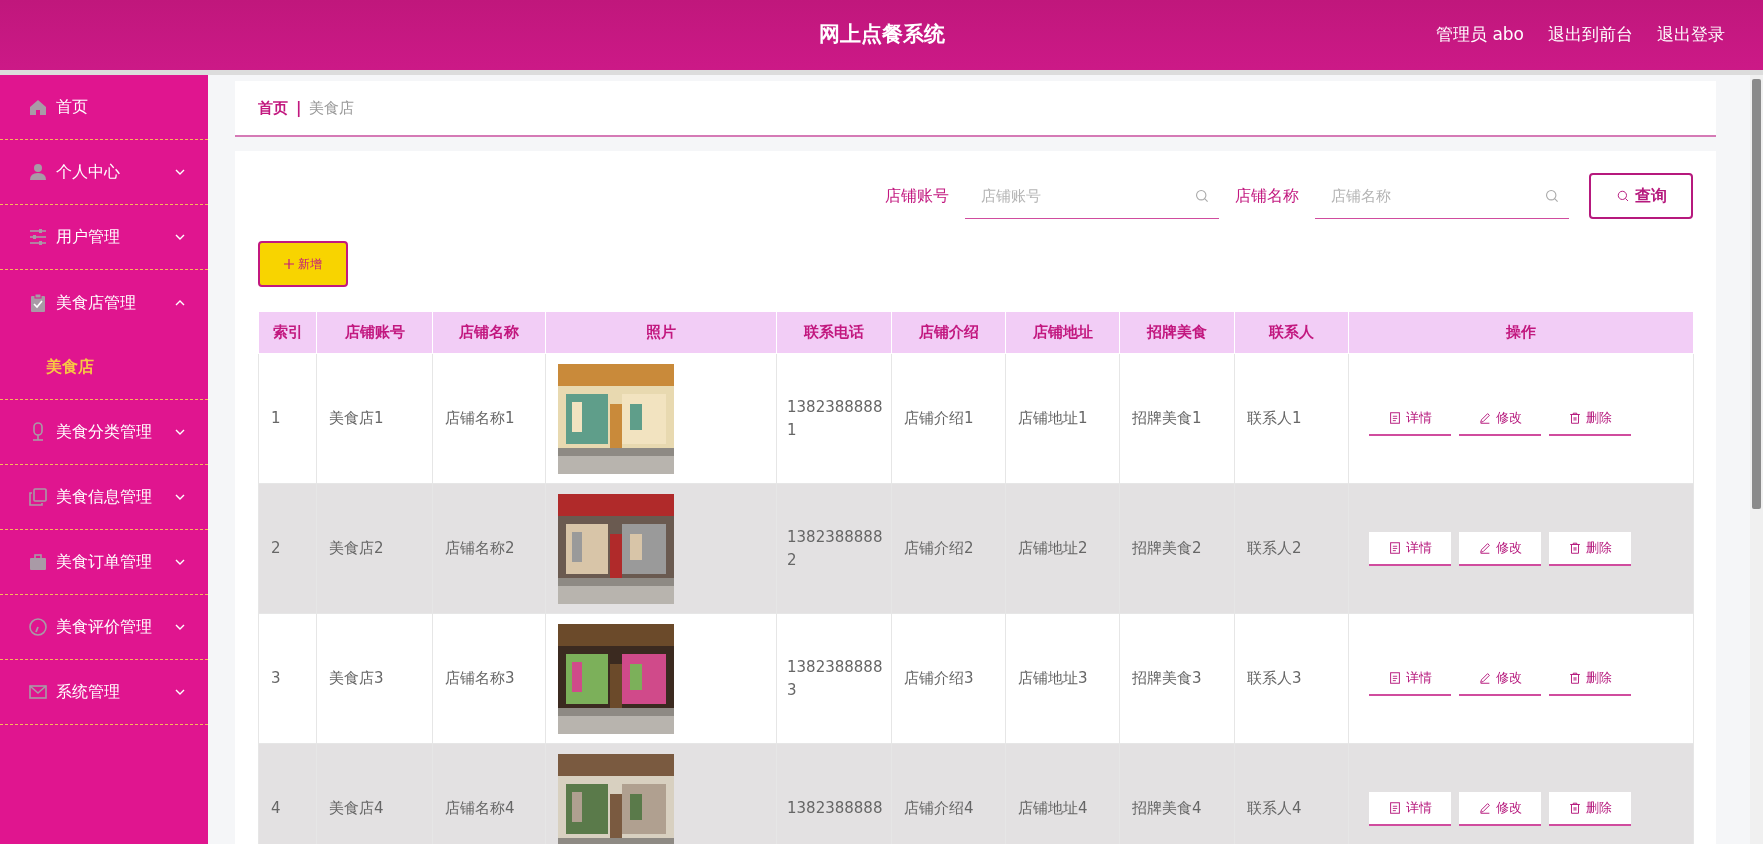 Image resolution: width=1763 pixels, height=844 pixels. I want to click on home-icon, so click(38, 107).